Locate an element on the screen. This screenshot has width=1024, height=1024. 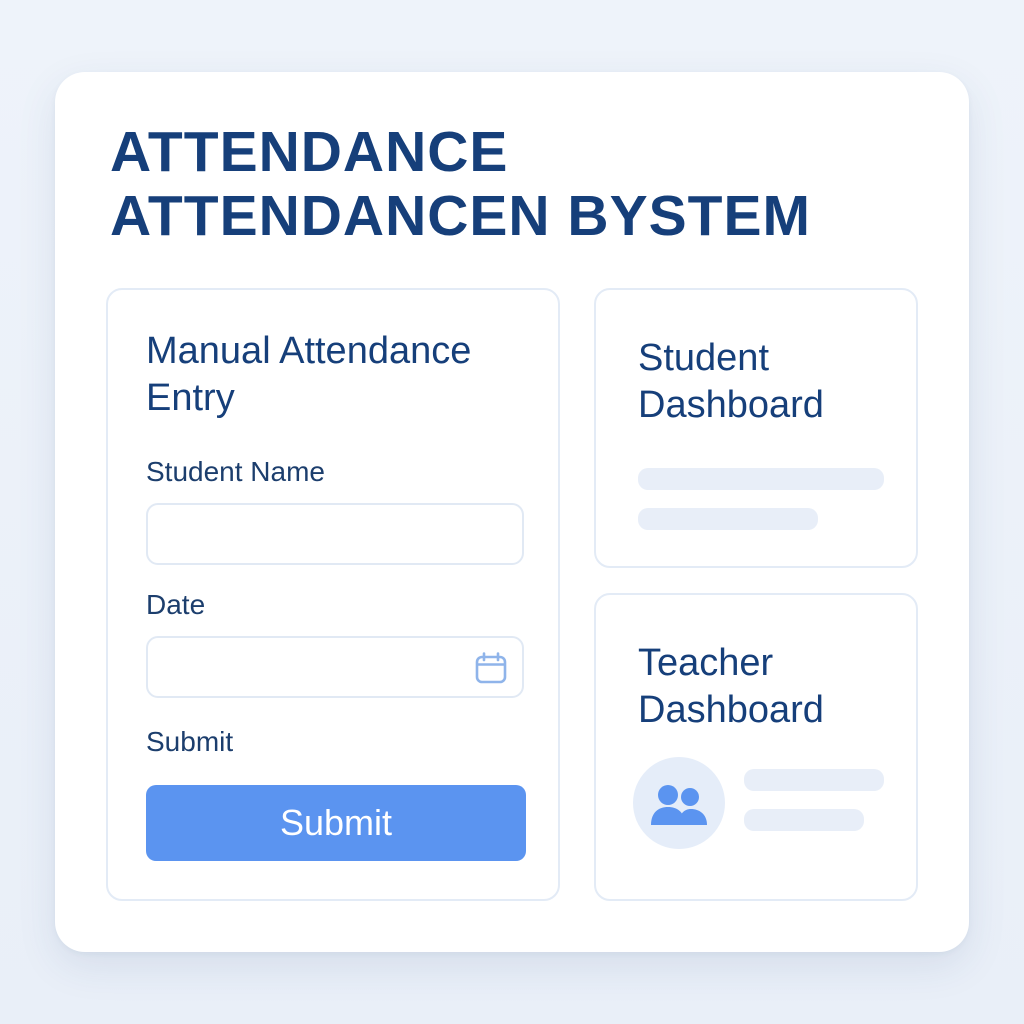
teacher-dashboard-title-line-1: Teacher is located at coordinates (706, 663).